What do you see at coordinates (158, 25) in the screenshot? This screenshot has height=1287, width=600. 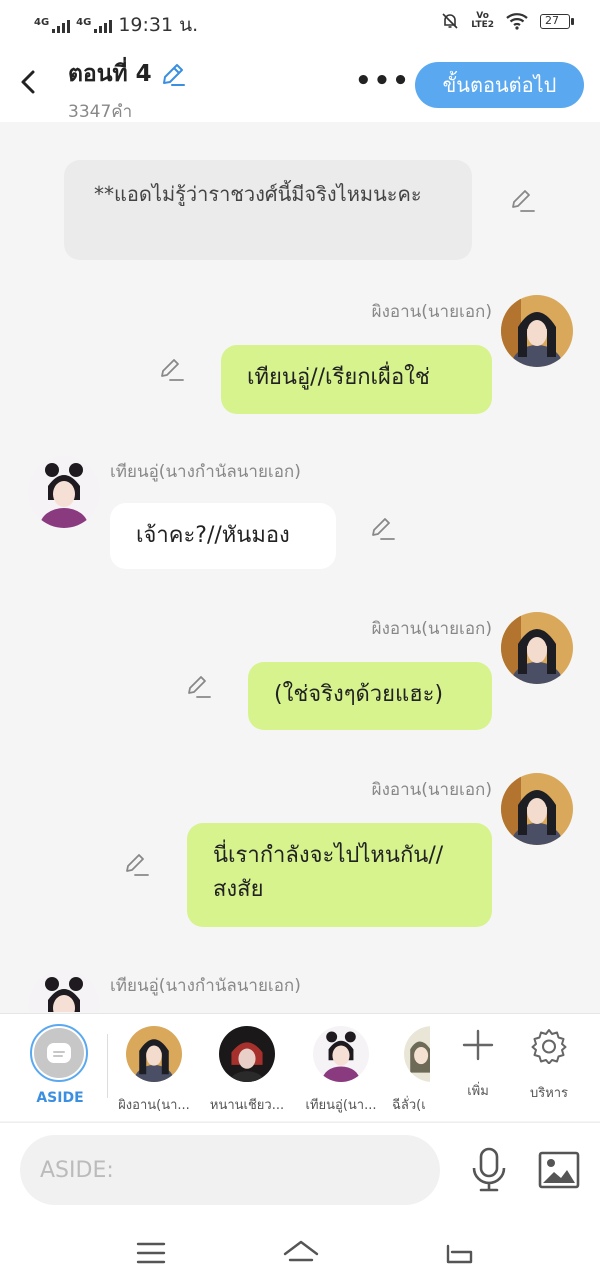 I see `clock: 19:31 น.` at bounding box center [158, 25].